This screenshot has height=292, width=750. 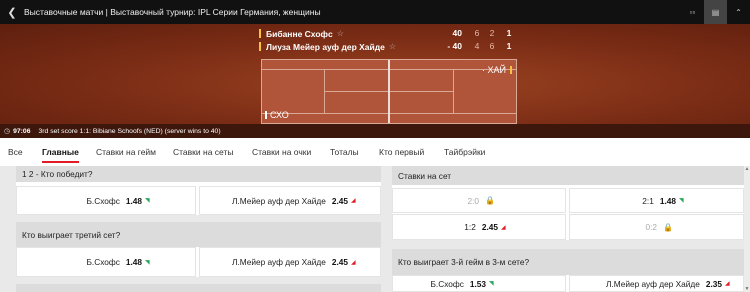 I want to click on chevron-left-icon: ❮, so click(x=12, y=12).